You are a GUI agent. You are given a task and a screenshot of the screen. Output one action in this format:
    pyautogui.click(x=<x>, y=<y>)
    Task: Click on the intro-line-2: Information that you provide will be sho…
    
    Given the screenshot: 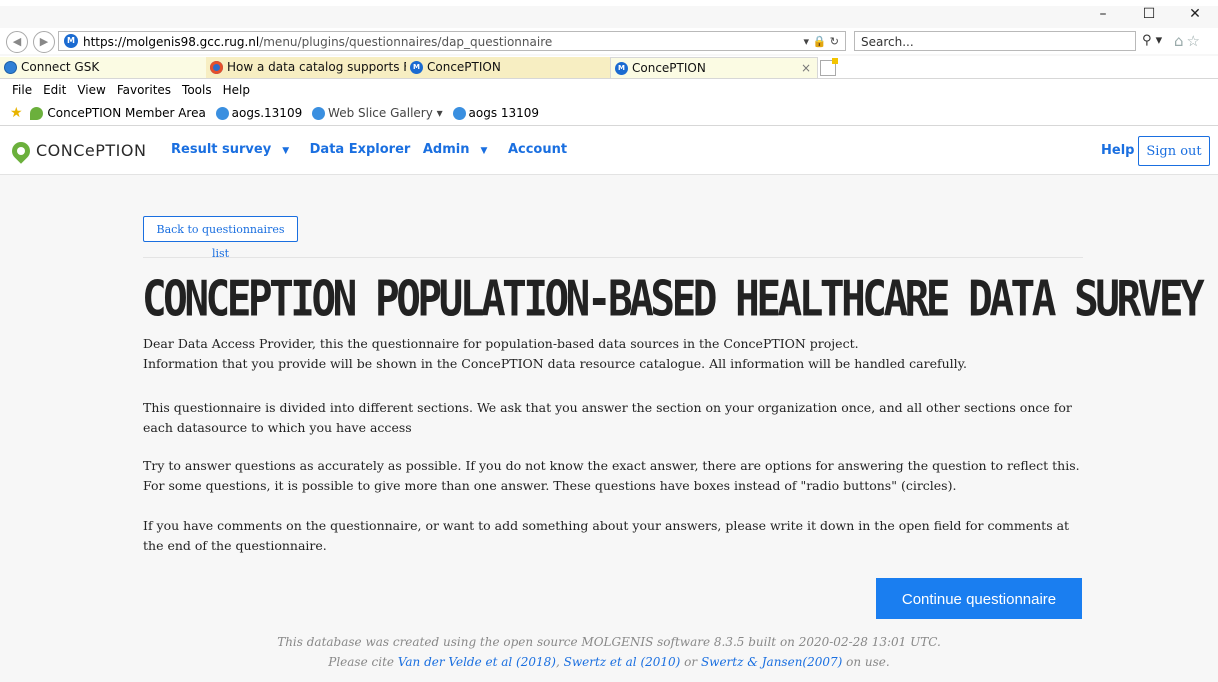 What is the action you would take?
    pyautogui.click(x=555, y=363)
    